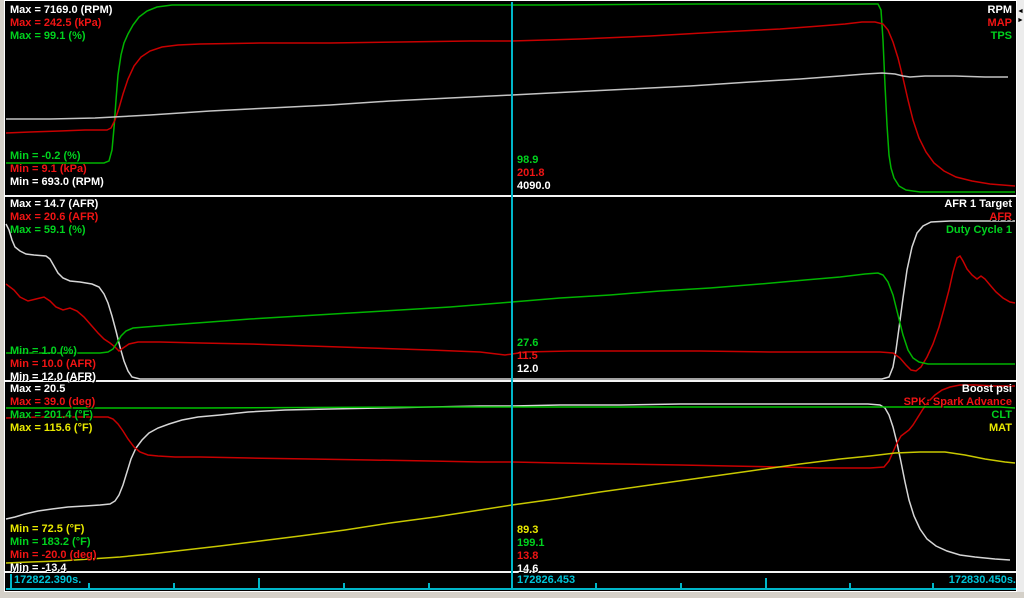 The height and width of the screenshot is (598, 1024). I want to click on scroll-left-arrow-icon: ◄, so click(1020, 11).